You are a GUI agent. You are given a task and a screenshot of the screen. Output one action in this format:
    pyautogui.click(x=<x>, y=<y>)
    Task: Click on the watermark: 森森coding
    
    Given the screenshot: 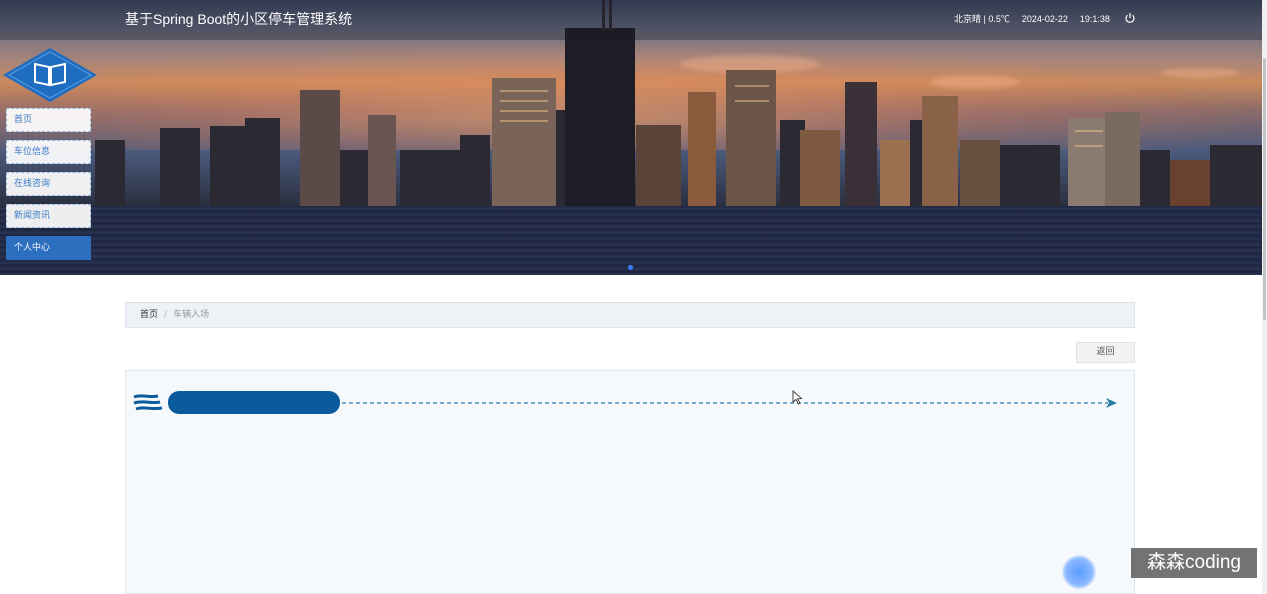 What is the action you would take?
    pyautogui.click(x=1194, y=563)
    